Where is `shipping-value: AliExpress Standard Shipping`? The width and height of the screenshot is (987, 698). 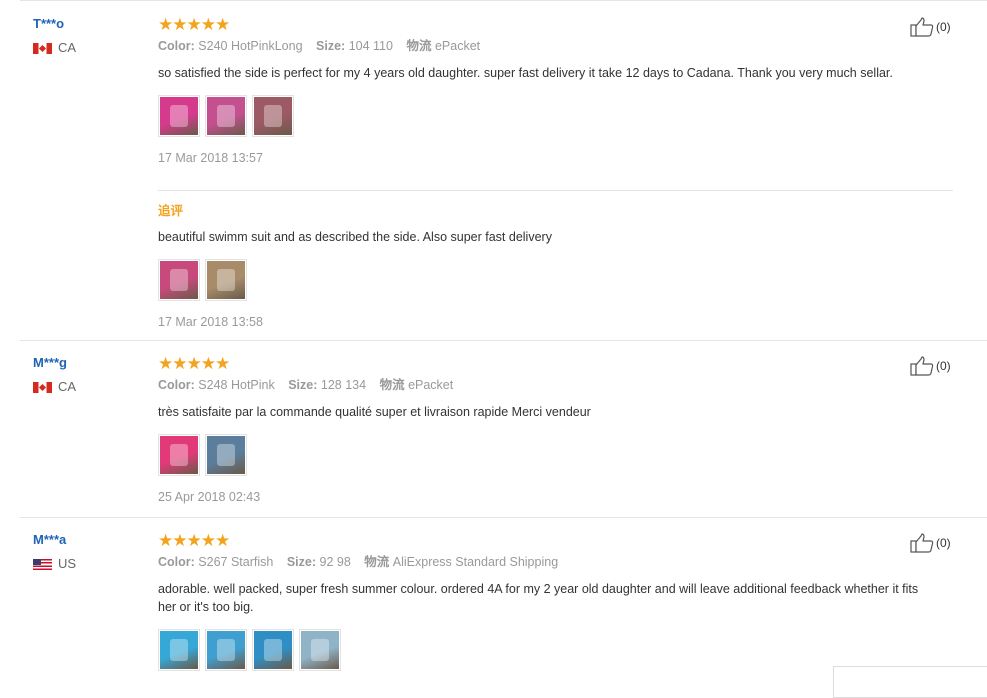 shipping-value: AliExpress Standard Shipping is located at coordinates (475, 562).